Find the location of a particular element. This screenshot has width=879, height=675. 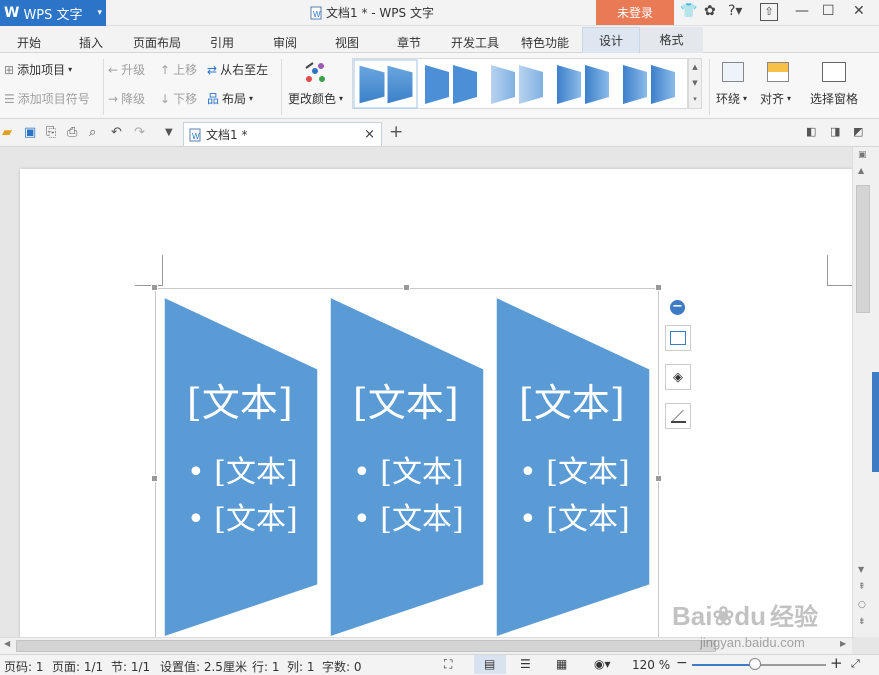

shape-3-bullet-1: • [文本] is located at coordinates (574, 469).